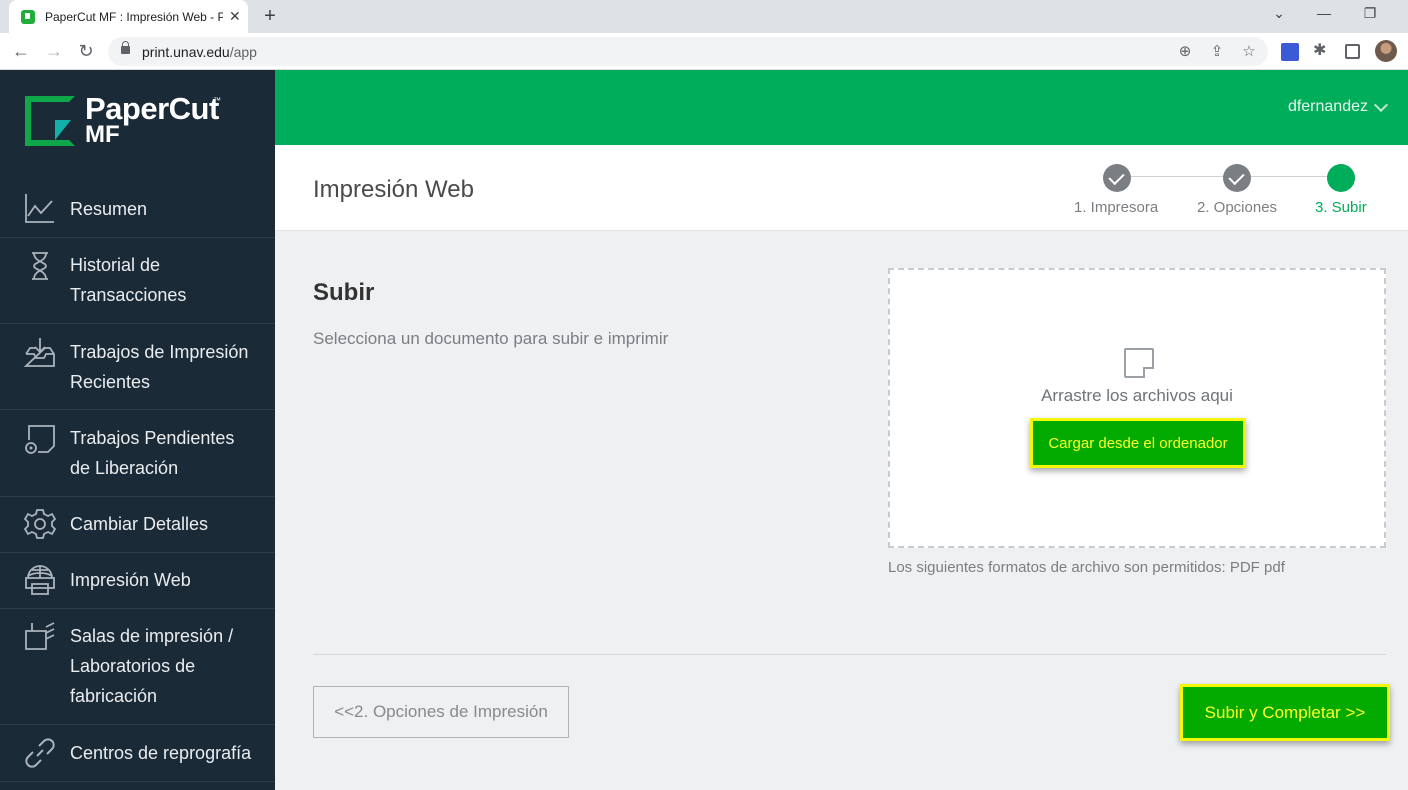 Image resolution: width=1408 pixels, height=790 pixels. I want to click on bookmark-star-icon: ☆, so click(1249, 51).